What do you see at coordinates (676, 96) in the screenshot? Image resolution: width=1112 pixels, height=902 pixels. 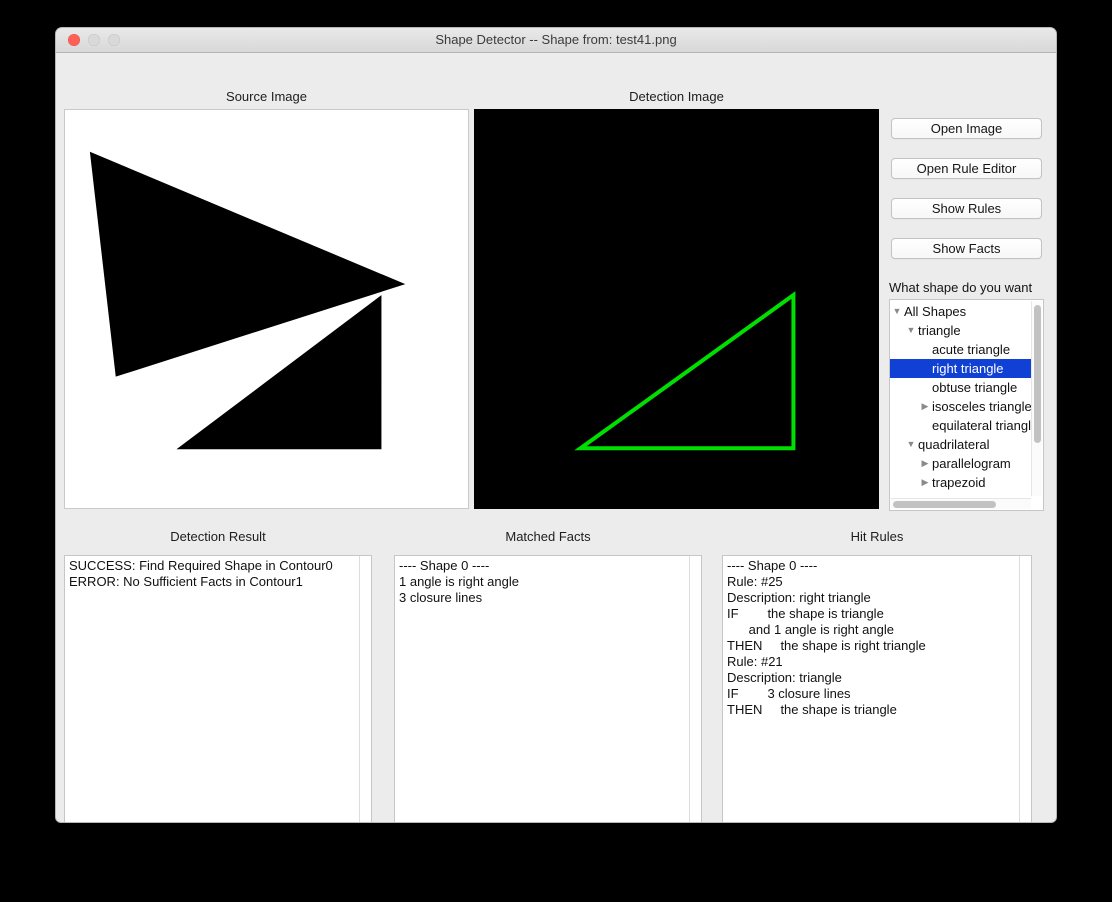 I see `detection-image-caption: Detection Image` at bounding box center [676, 96].